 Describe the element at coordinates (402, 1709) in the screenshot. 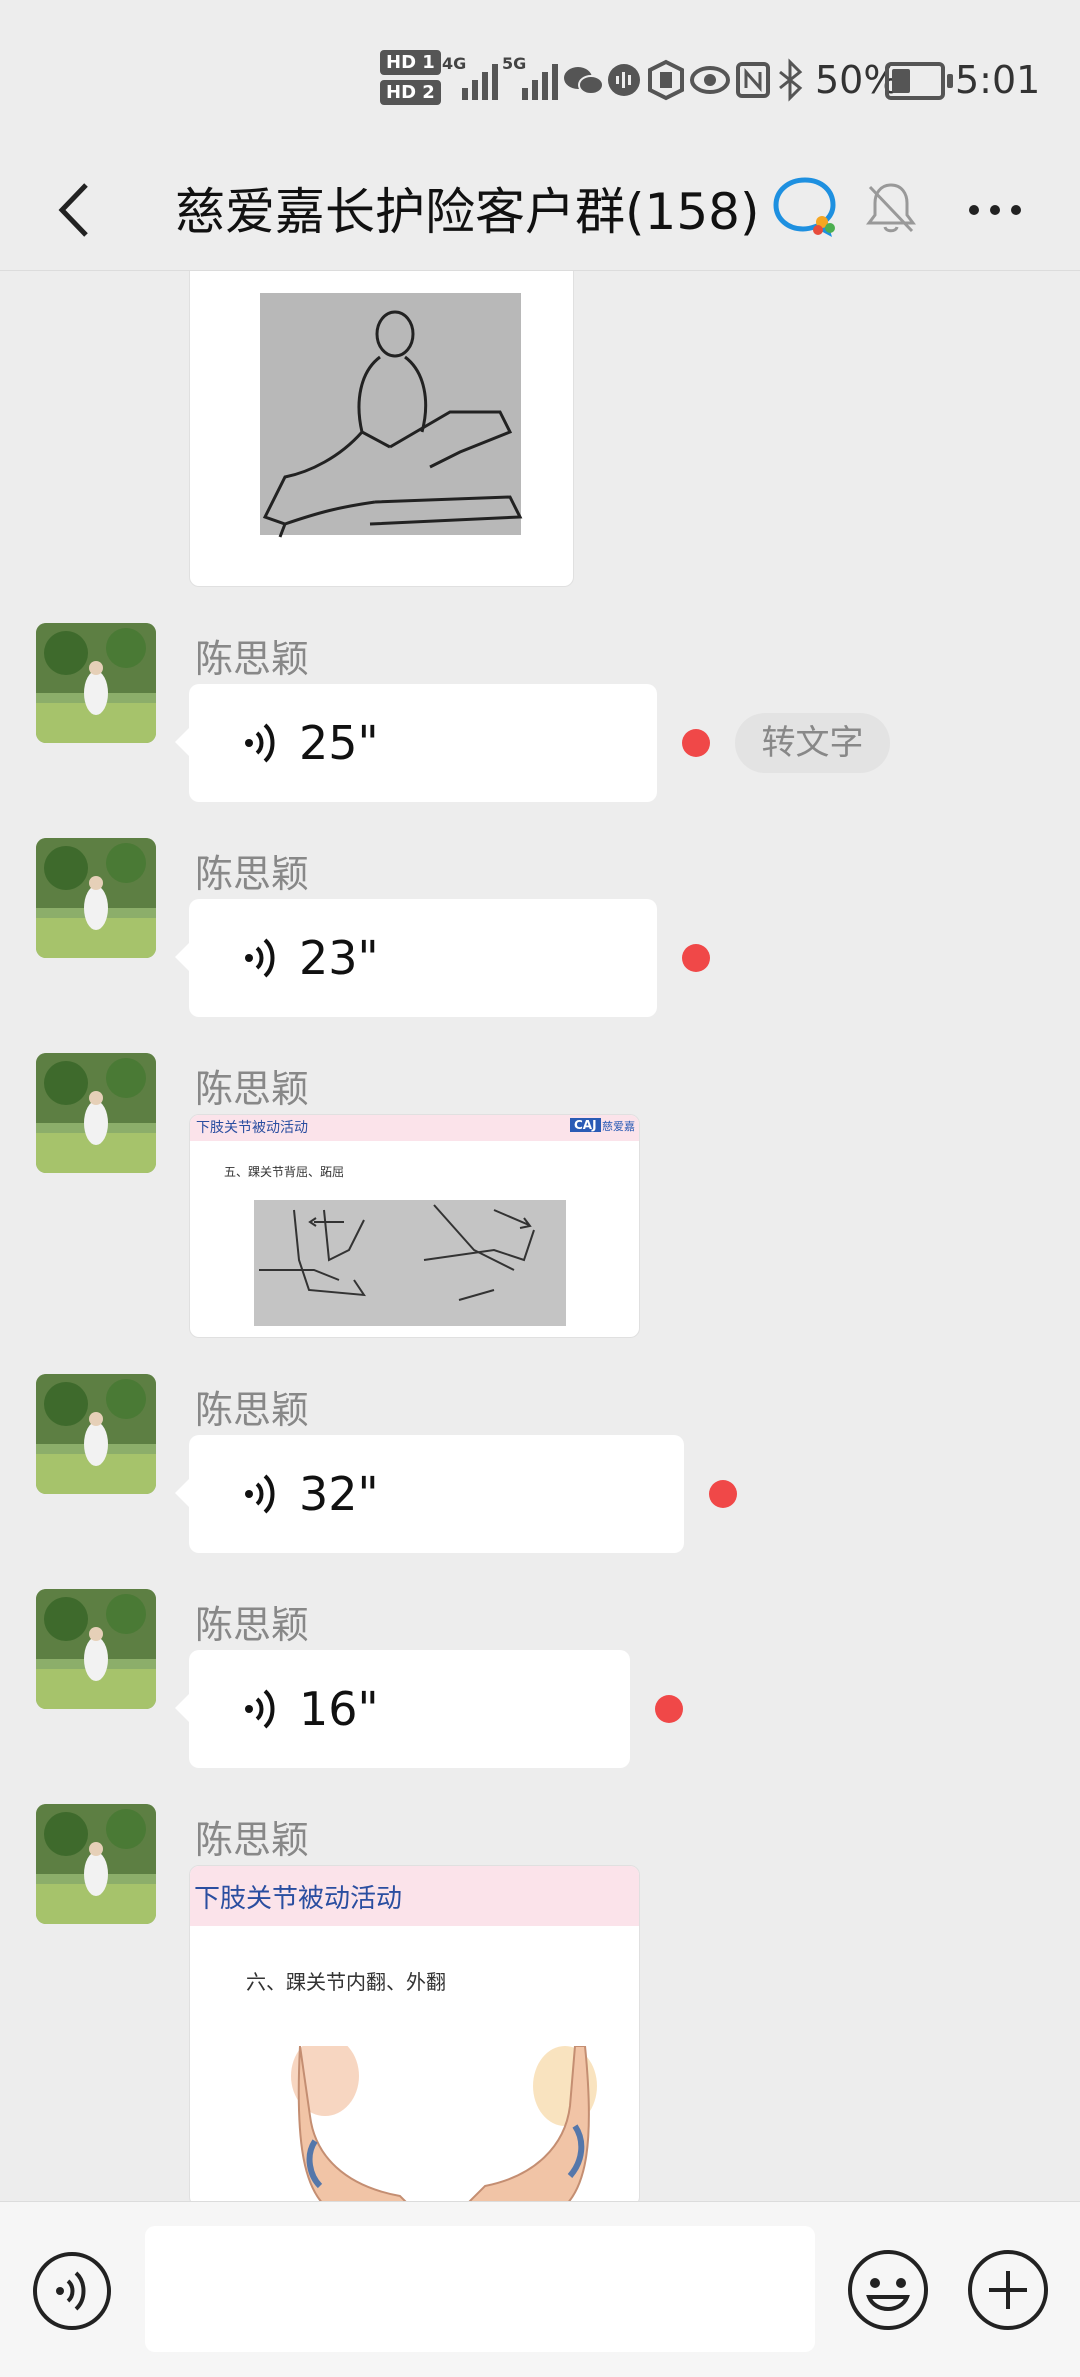

I see `voice-message: 16"` at that location.